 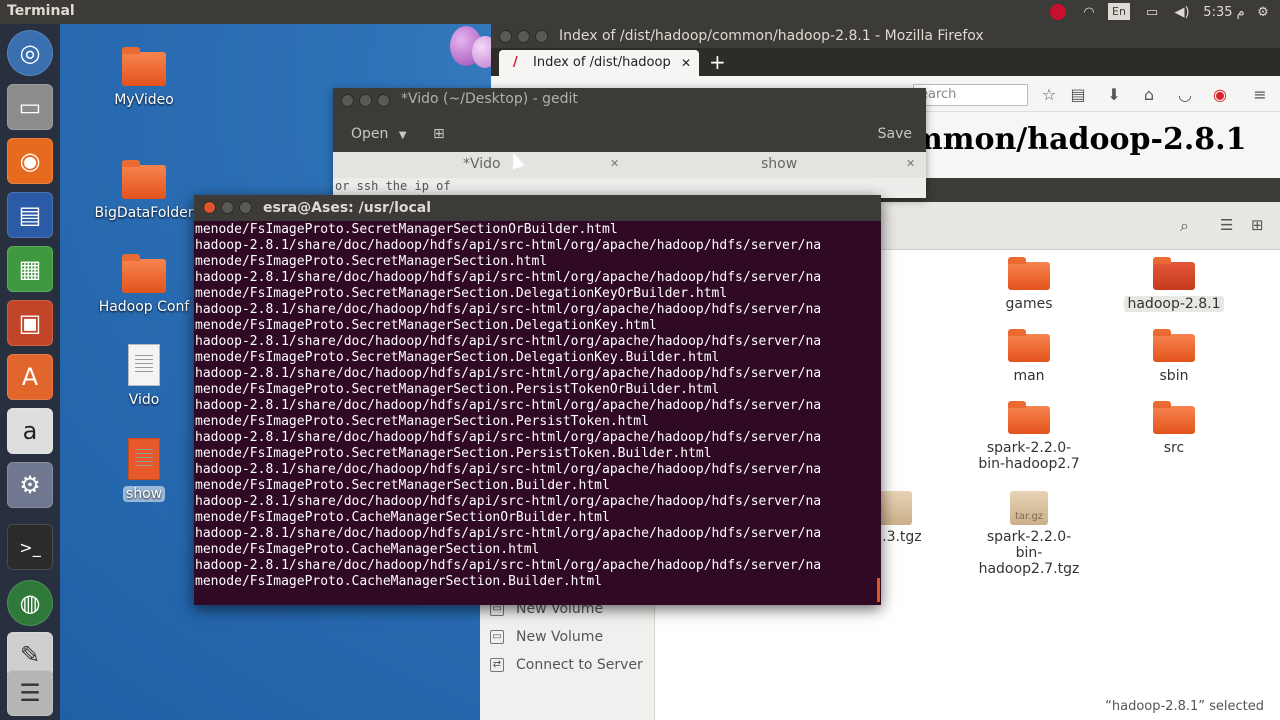 What do you see at coordinates (1174, 448) in the screenshot?
I see `file-label: src` at bounding box center [1174, 448].